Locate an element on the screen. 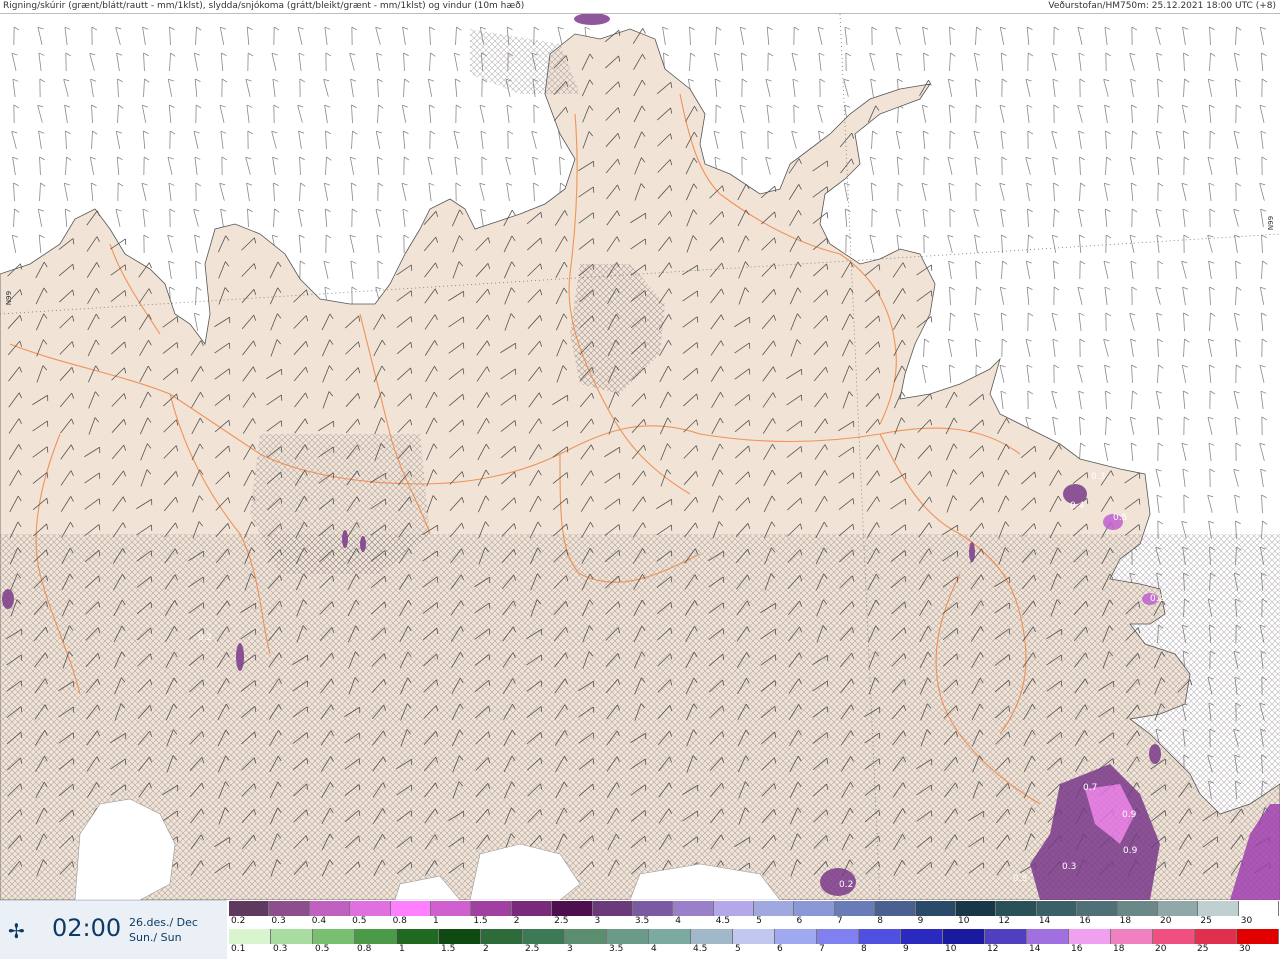 This screenshot has height=959, width=1280. rain-label: 0.8 is located at coordinates (364, 949).